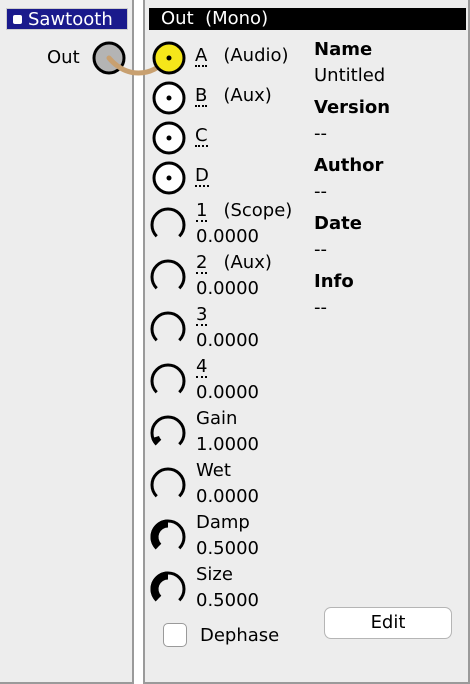 The height and width of the screenshot is (684, 470). I want to click on info-date-value: --, so click(320, 249).